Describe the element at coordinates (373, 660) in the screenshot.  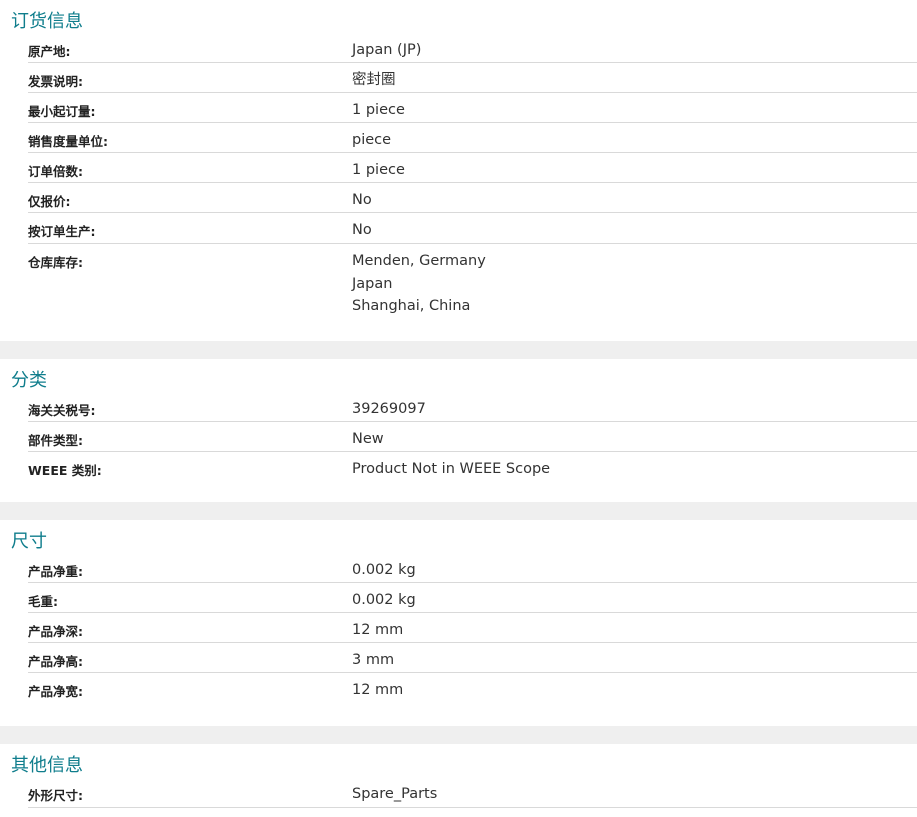
I see `spec-value: 3 mm` at that location.